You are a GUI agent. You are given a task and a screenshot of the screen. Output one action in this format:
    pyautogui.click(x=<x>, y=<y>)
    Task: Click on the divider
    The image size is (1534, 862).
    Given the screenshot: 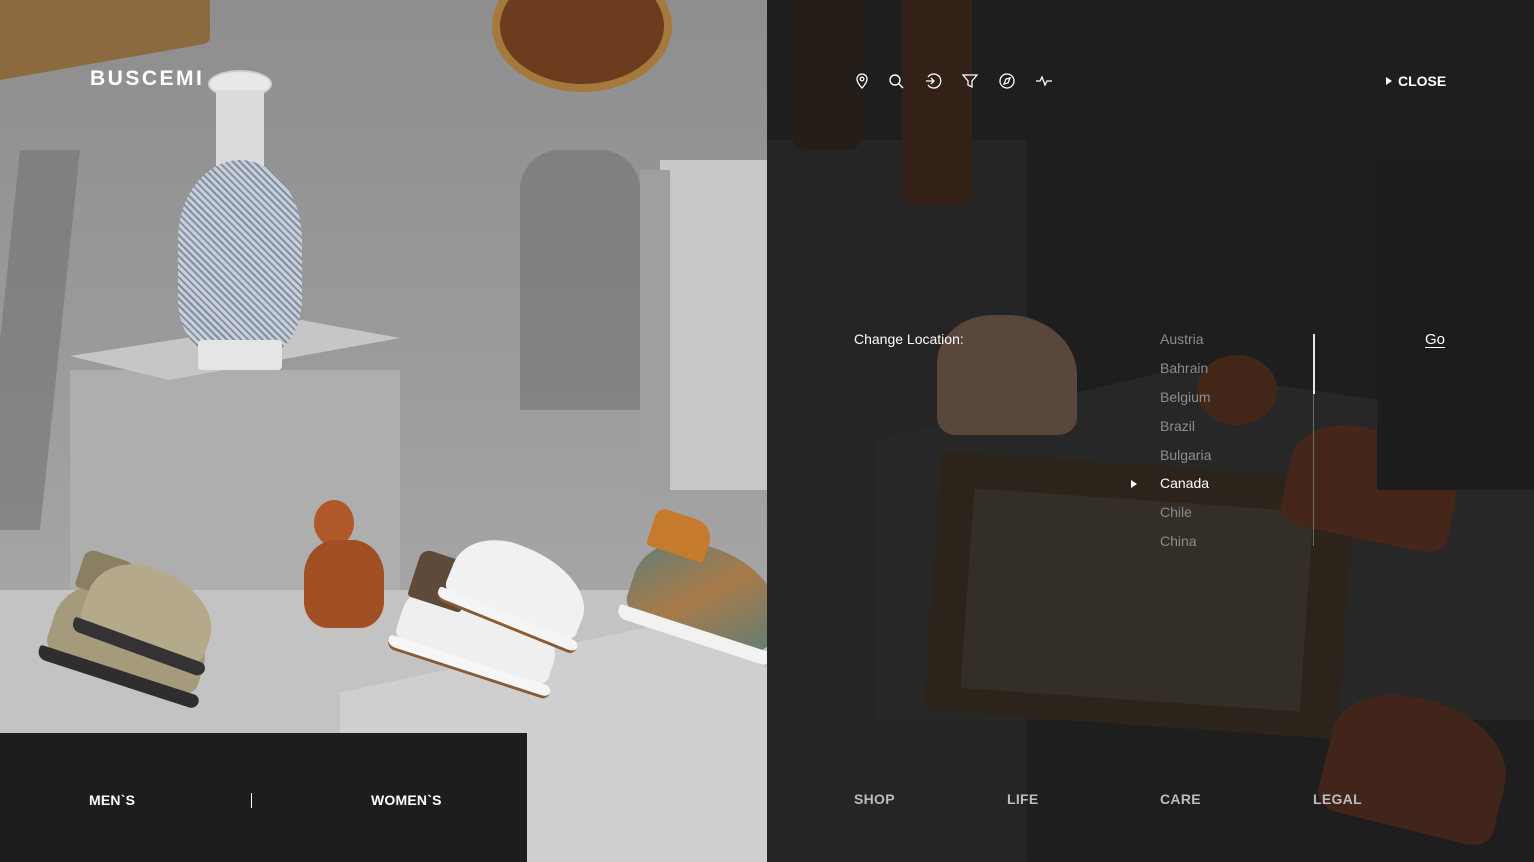 What is the action you would take?
    pyautogui.click(x=251, y=800)
    